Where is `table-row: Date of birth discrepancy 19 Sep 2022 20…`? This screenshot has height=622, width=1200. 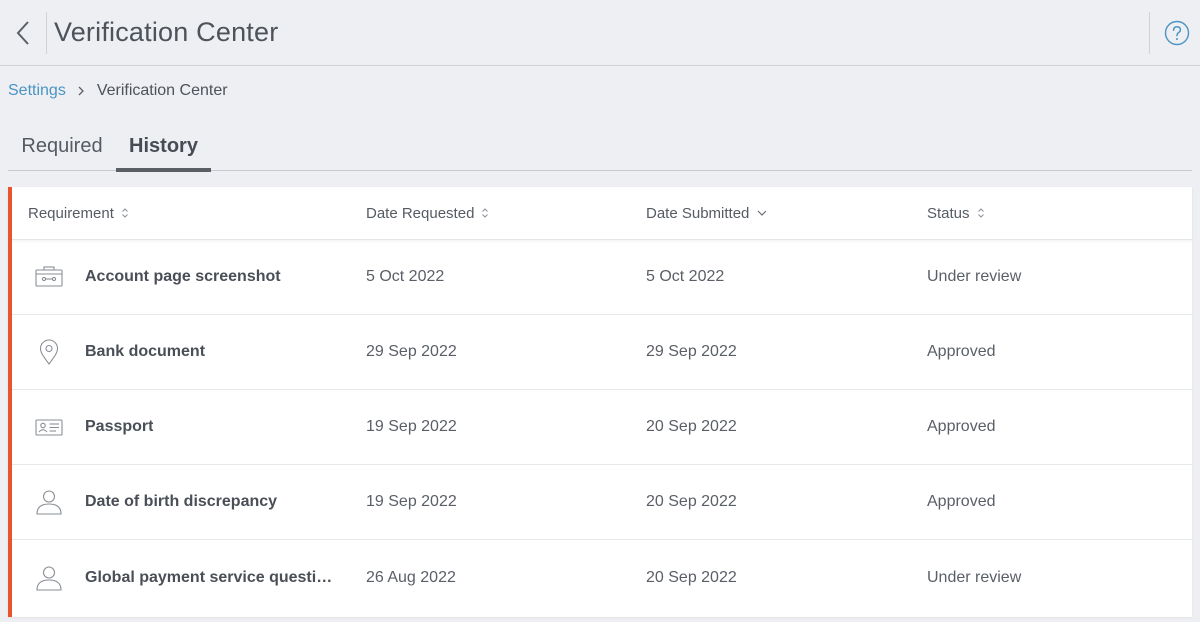 table-row: Date of birth discrepancy 19 Sep 2022 20… is located at coordinates (602, 502).